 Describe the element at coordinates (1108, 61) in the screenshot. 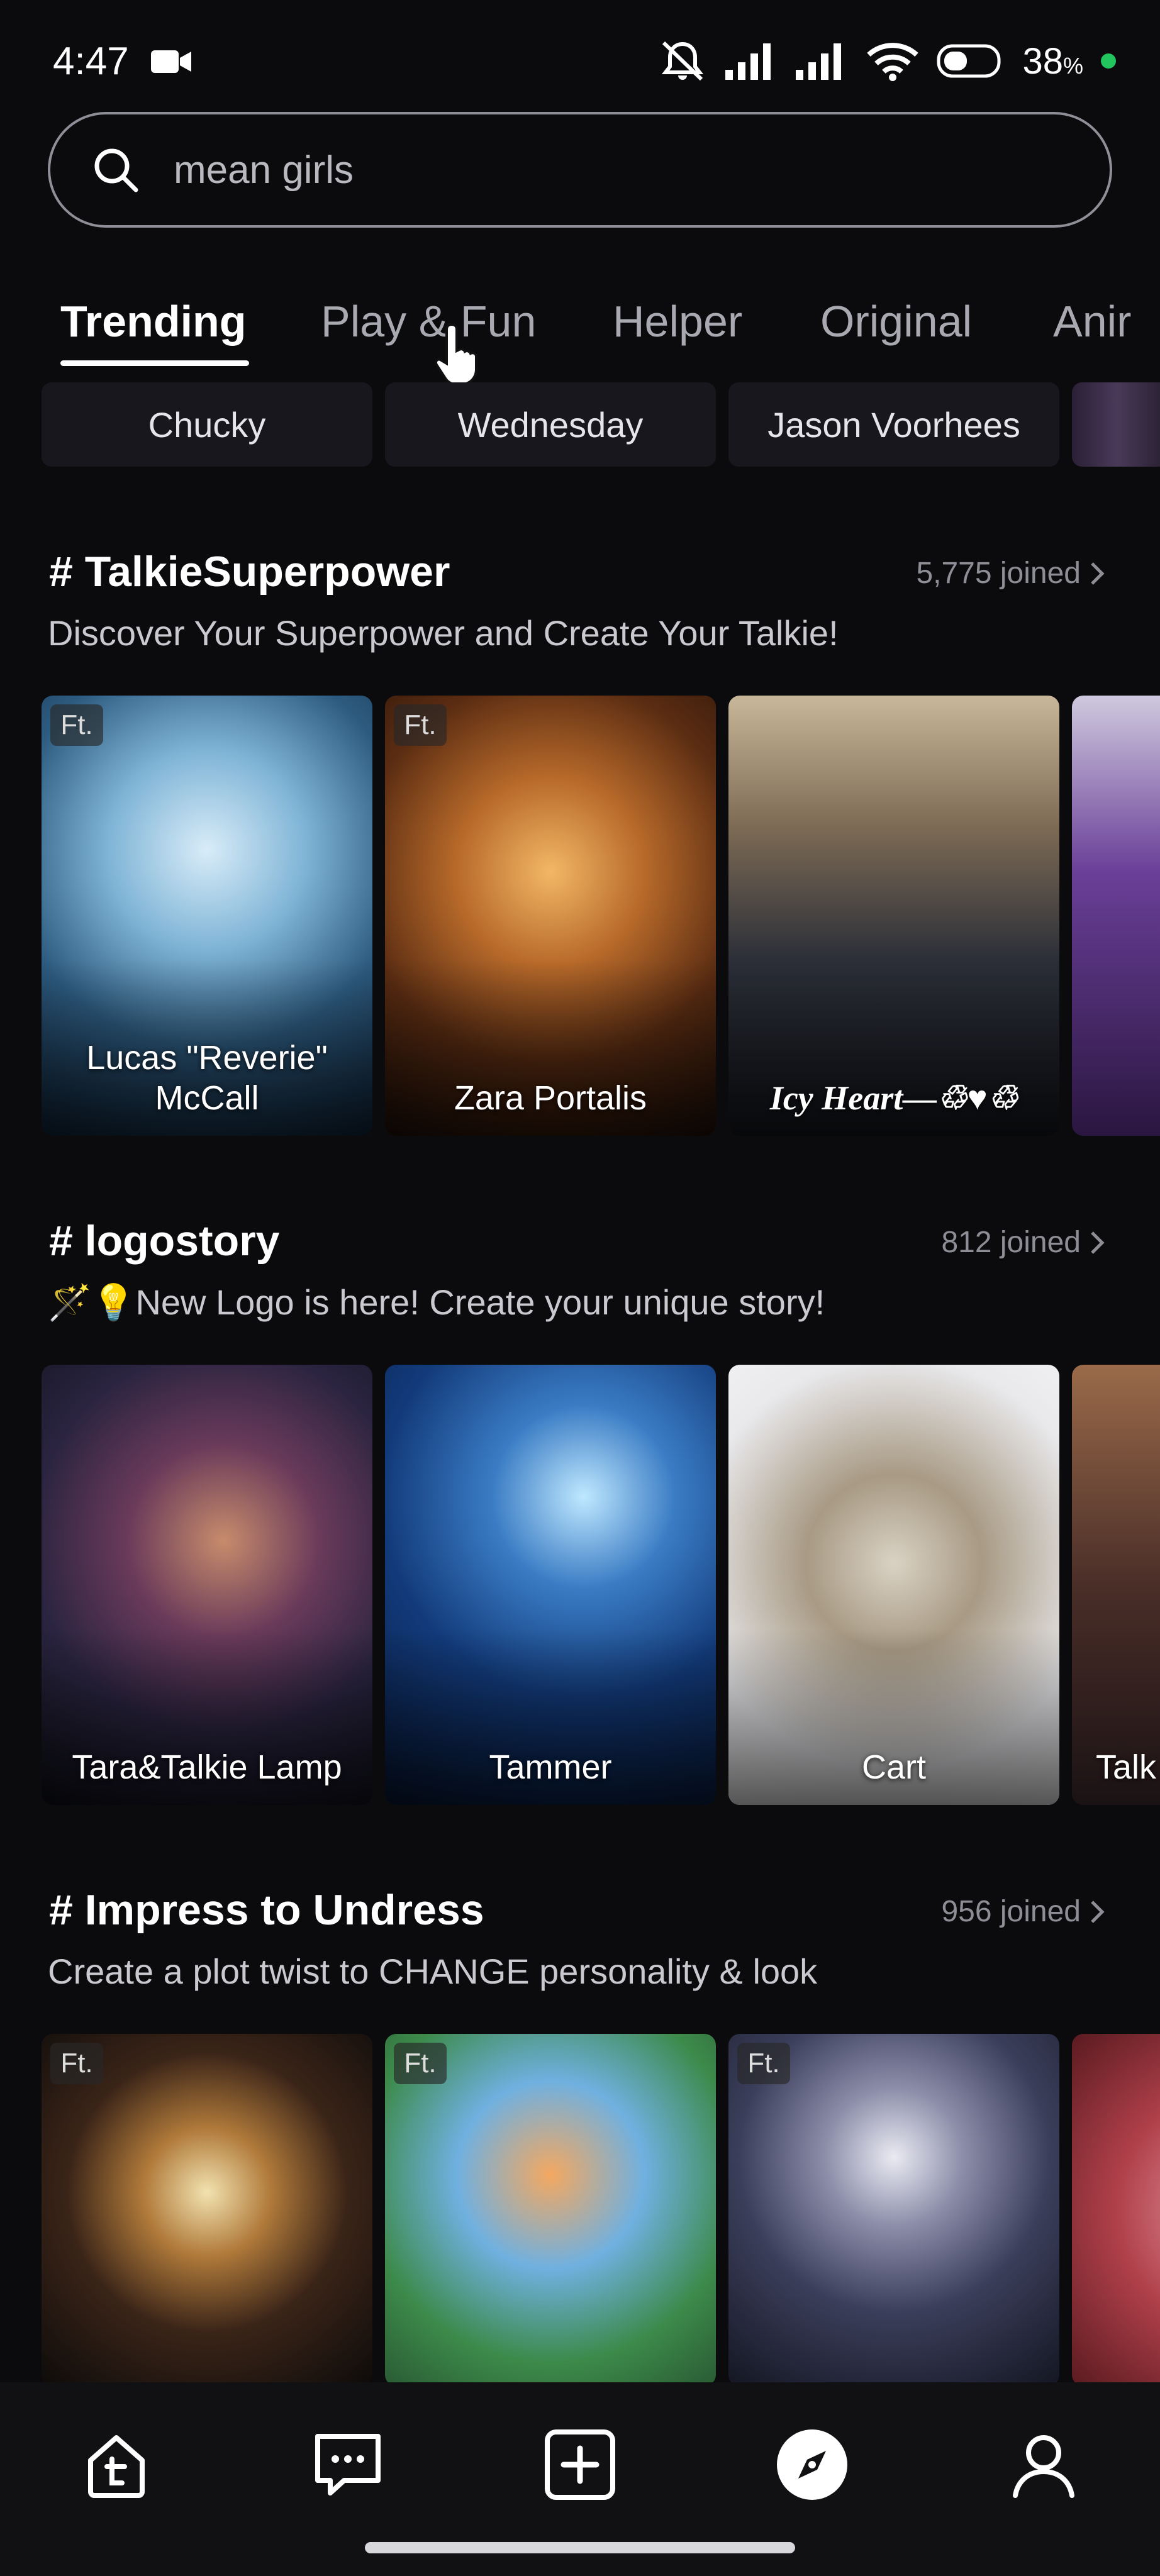

I see `privacy-indicator-dot` at that location.